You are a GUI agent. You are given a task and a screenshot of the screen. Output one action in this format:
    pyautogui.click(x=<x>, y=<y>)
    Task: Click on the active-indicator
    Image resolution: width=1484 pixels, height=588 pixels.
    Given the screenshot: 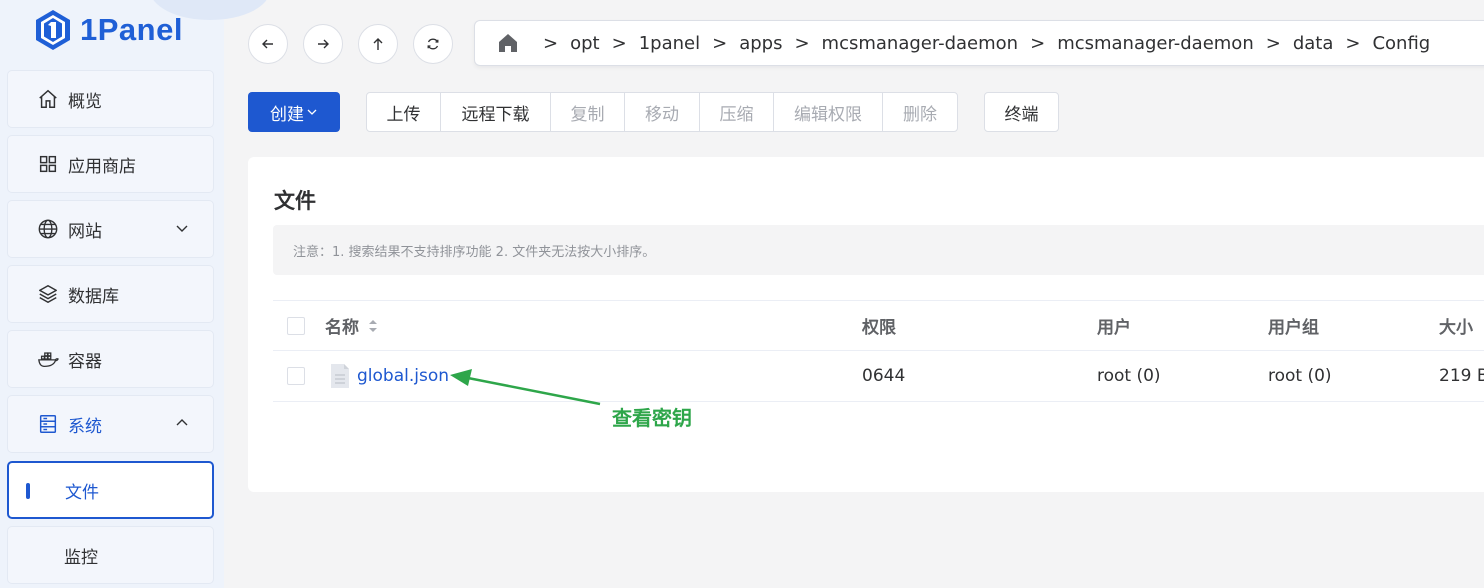 What is the action you would take?
    pyautogui.click(x=28, y=491)
    